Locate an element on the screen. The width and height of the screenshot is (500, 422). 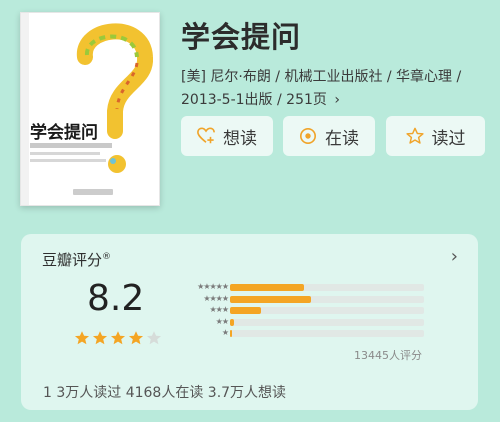
star-empty-icon is located at coordinates (154, 338).